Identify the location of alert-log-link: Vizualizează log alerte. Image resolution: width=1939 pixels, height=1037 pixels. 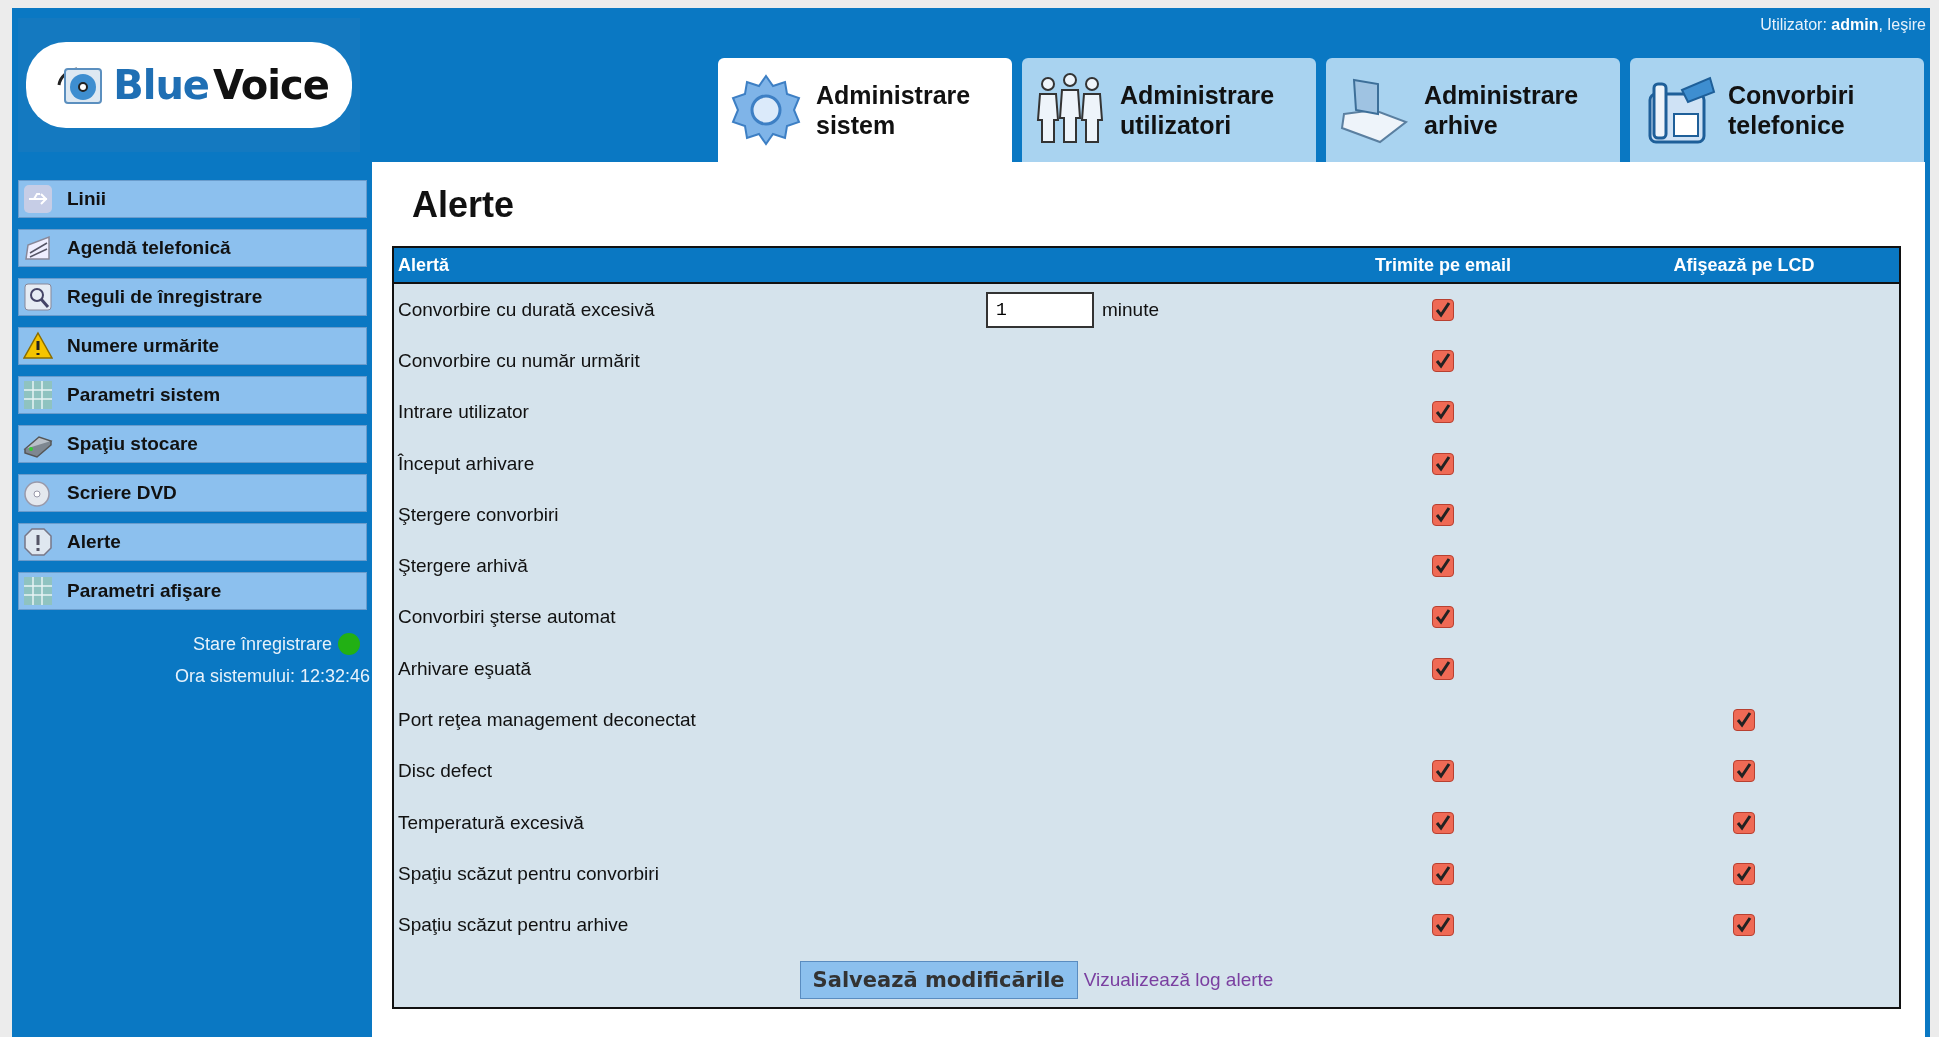
(1178, 979).